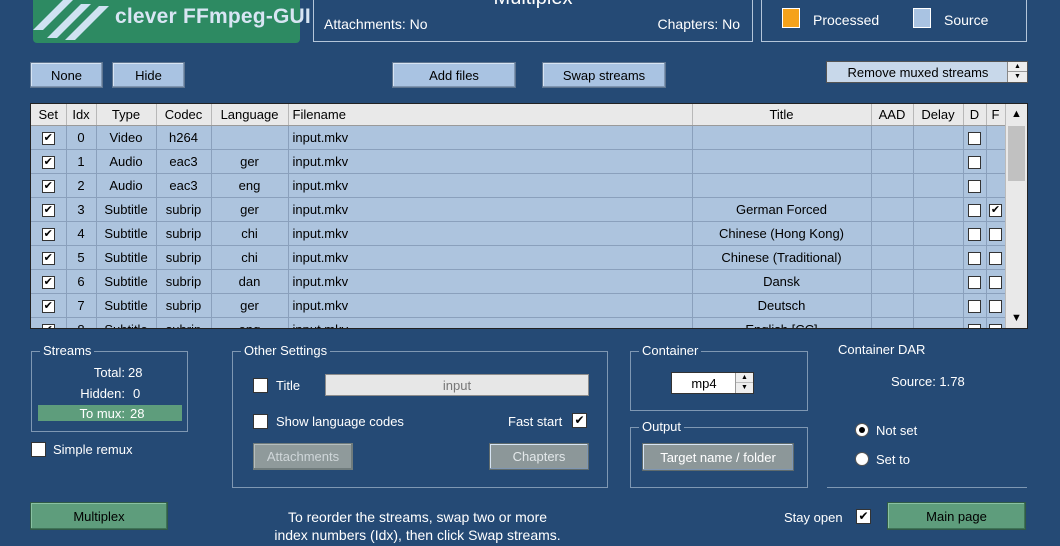  What do you see at coordinates (250, 257) in the screenshot?
I see `cell-language: chi` at bounding box center [250, 257].